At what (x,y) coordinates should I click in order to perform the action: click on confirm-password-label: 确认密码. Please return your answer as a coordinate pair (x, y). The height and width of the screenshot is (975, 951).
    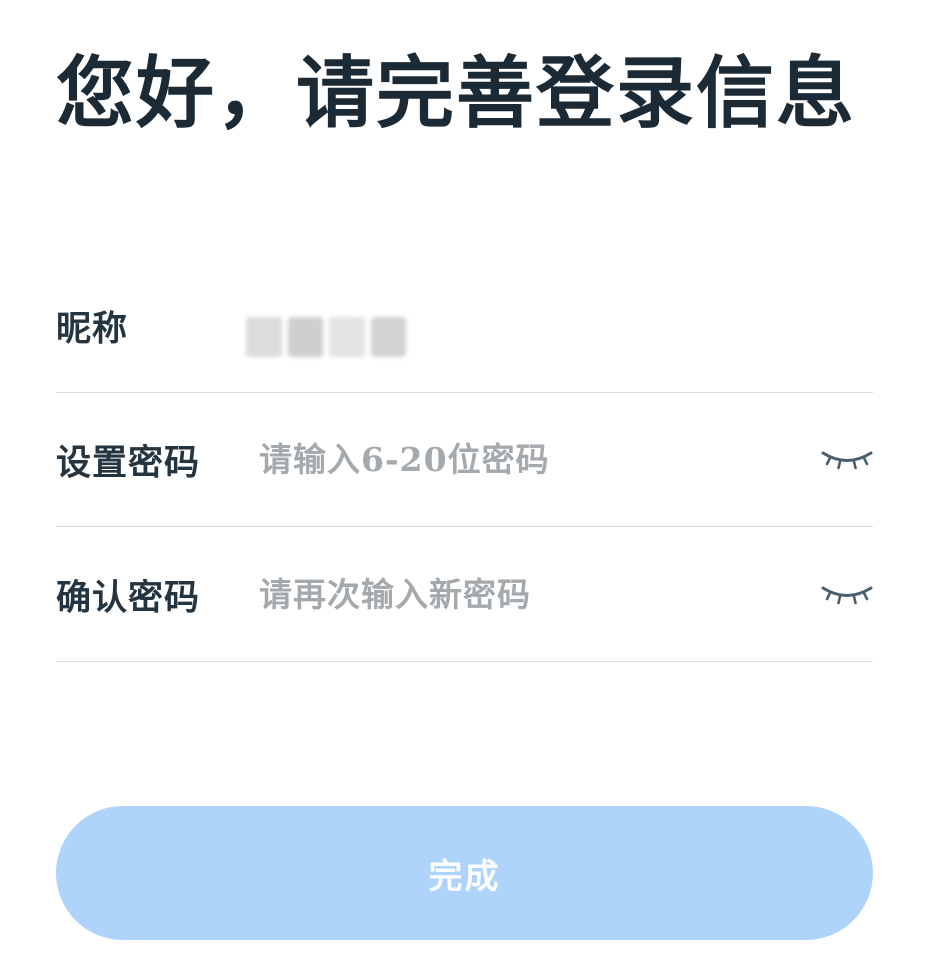
    Looking at the image, I should click on (128, 597).